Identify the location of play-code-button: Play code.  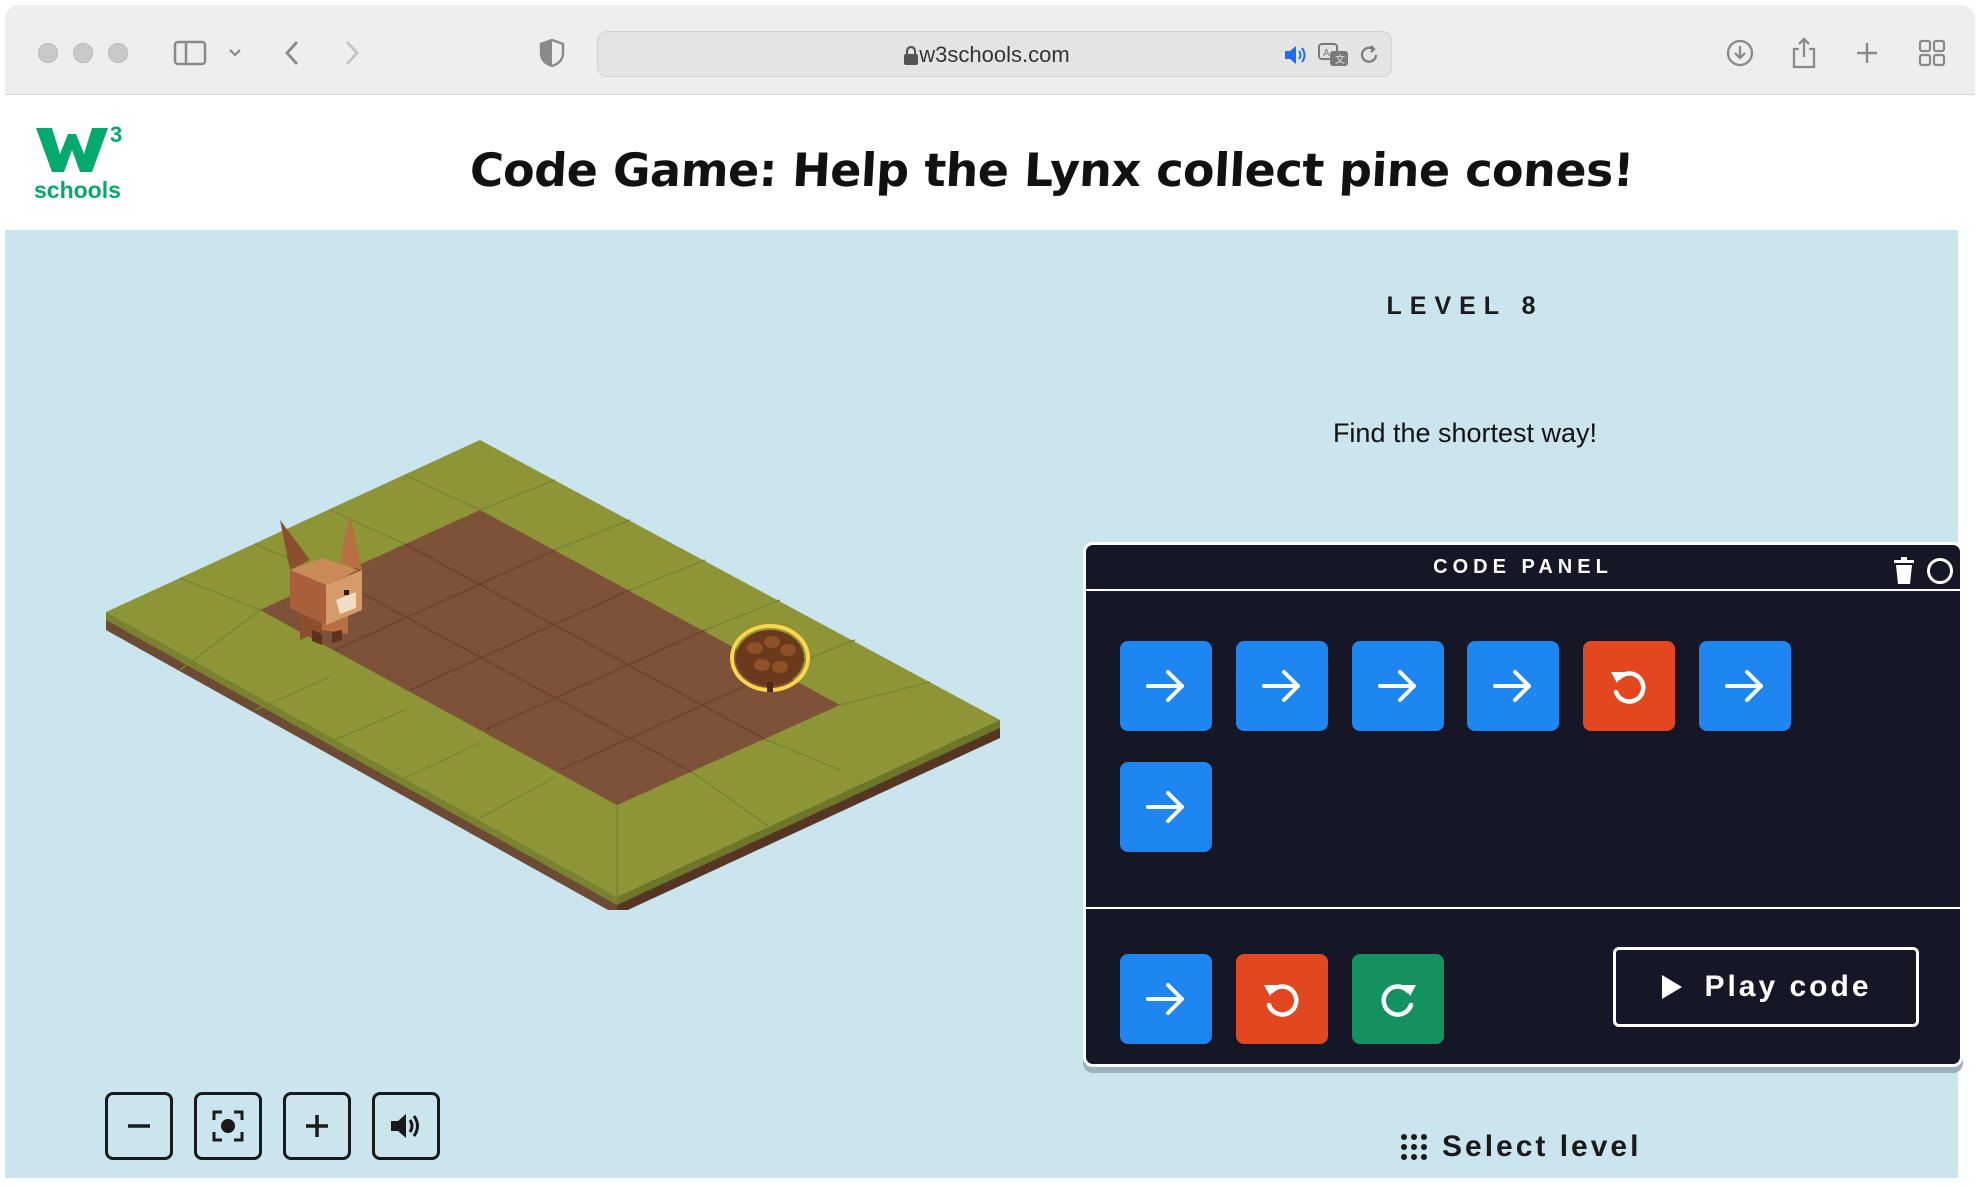
(1766, 987).